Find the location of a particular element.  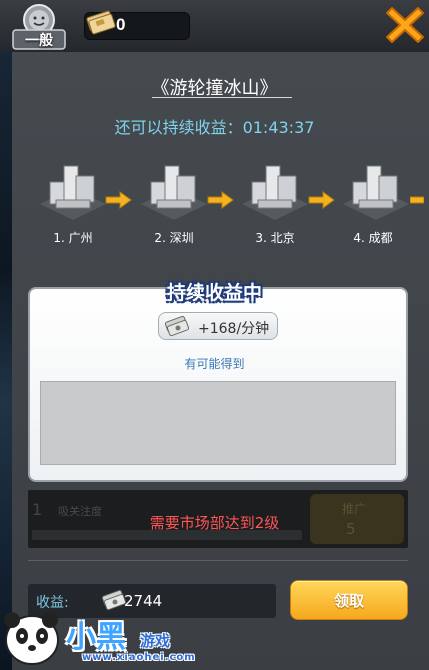

cash-stack-icon is located at coordinates (177, 326).